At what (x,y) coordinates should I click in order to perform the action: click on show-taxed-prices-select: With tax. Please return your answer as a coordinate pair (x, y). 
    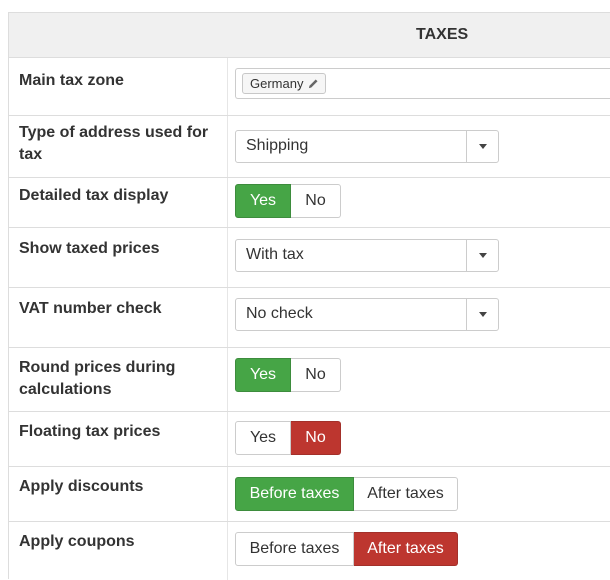
    Looking at the image, I should click on (367, 255).